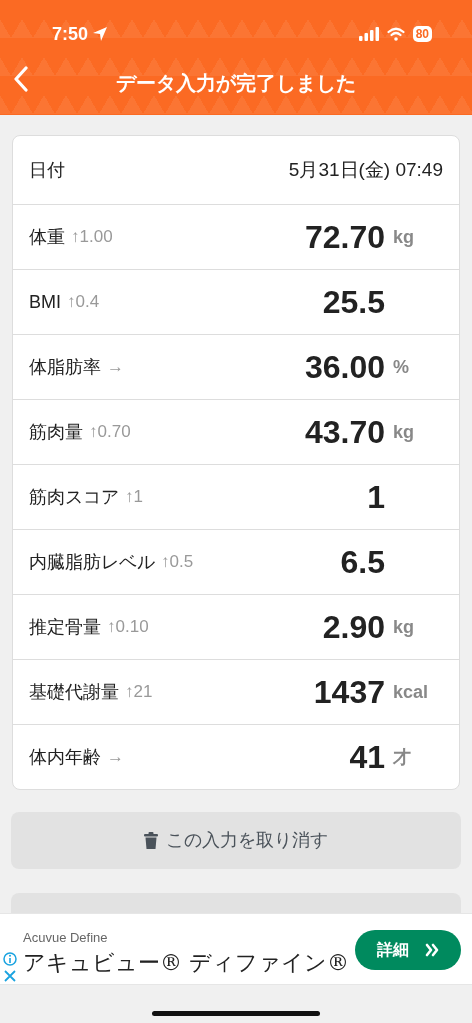 This screenshot has height=1023, width=472. I want to click on row-label: 筋肉量, so click(56, 432).